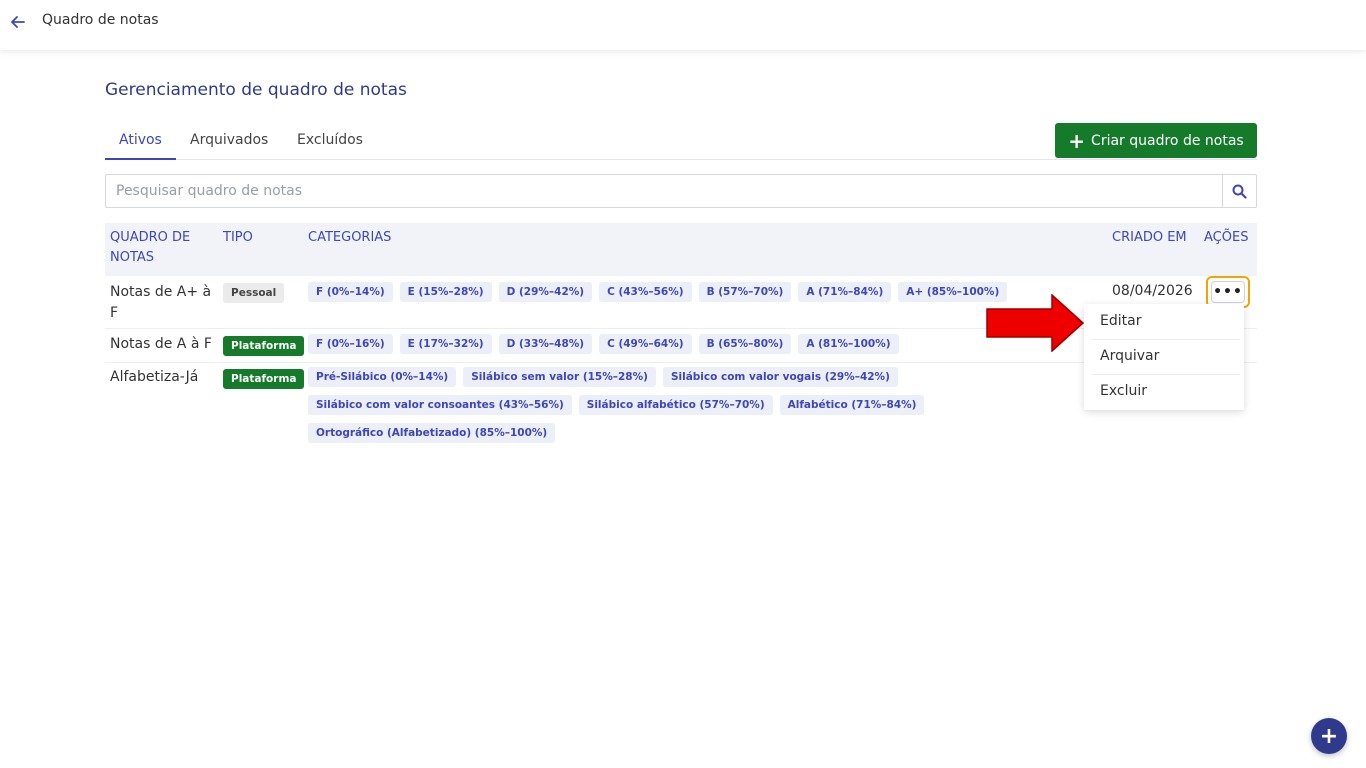 This screenshot has height=768, width=1366. Describe the element at coordinates (745, 344) in the screenshot. I see `category-chip: B (65%–80%)` at that location.